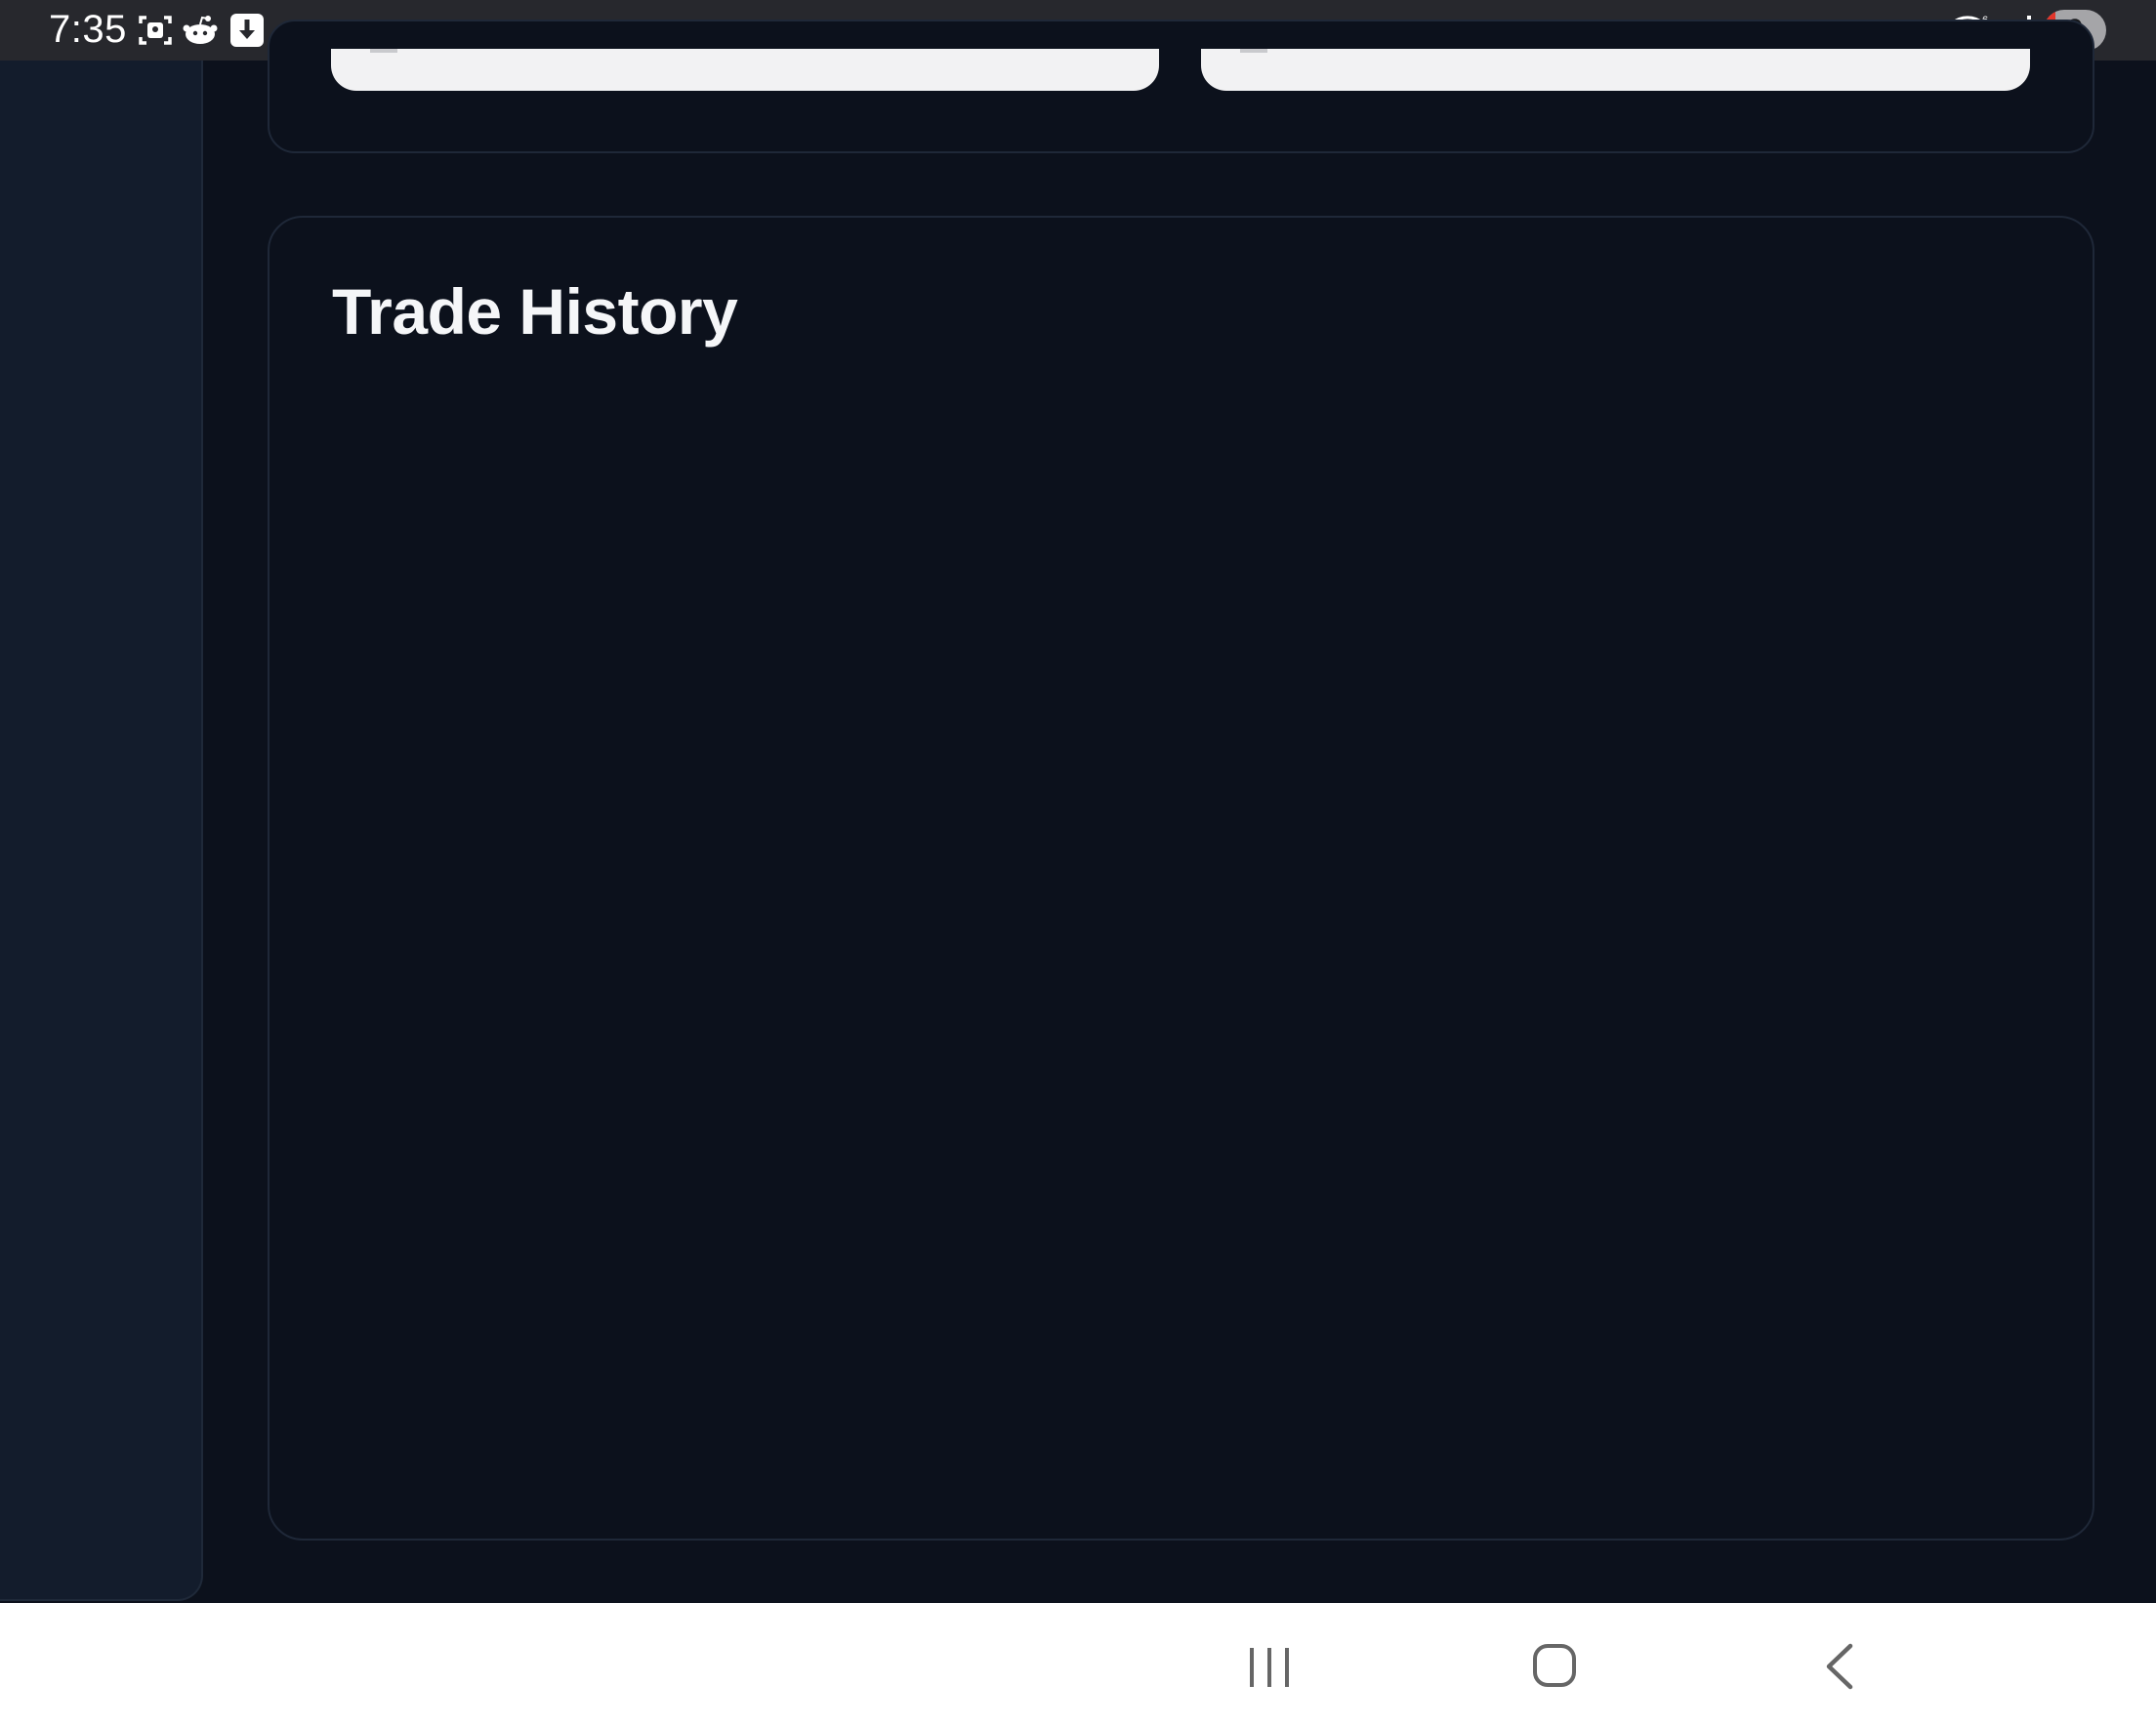  I want to click on reddit-icon, so click(200, 30).